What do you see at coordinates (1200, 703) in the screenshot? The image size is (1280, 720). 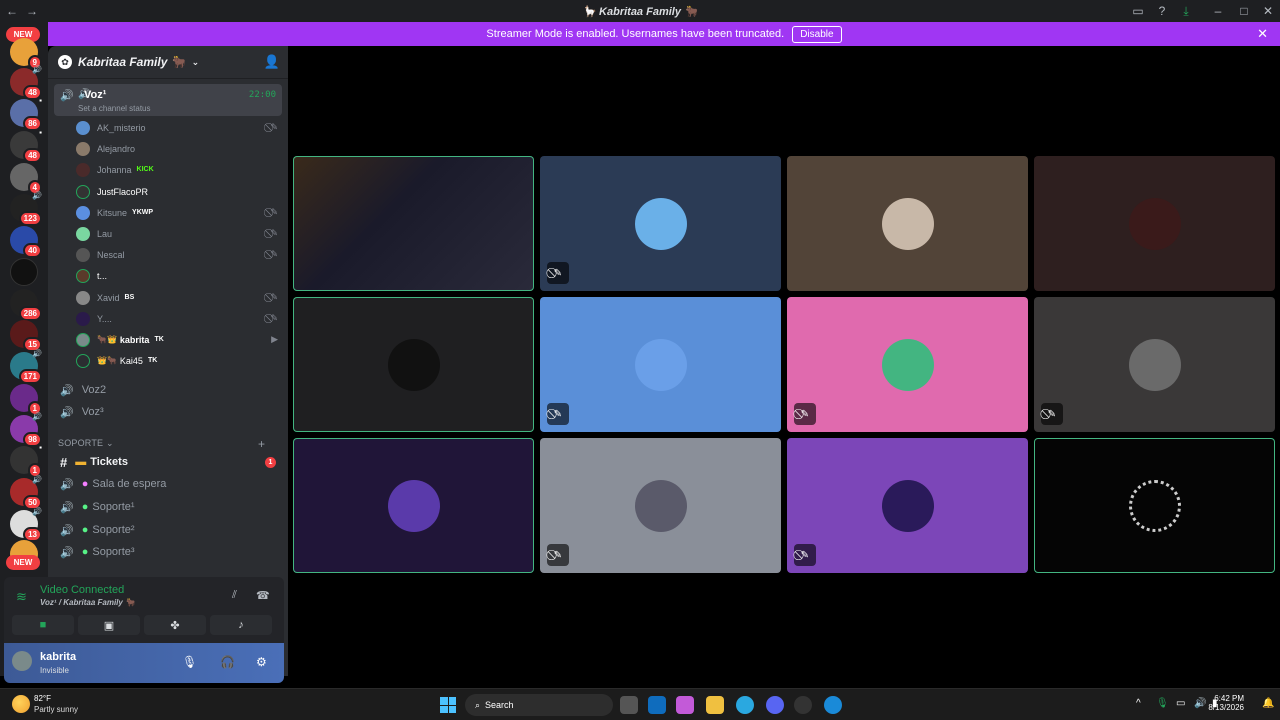 I see `volume-icon: 🔊` at bounding box center [1200, 703].